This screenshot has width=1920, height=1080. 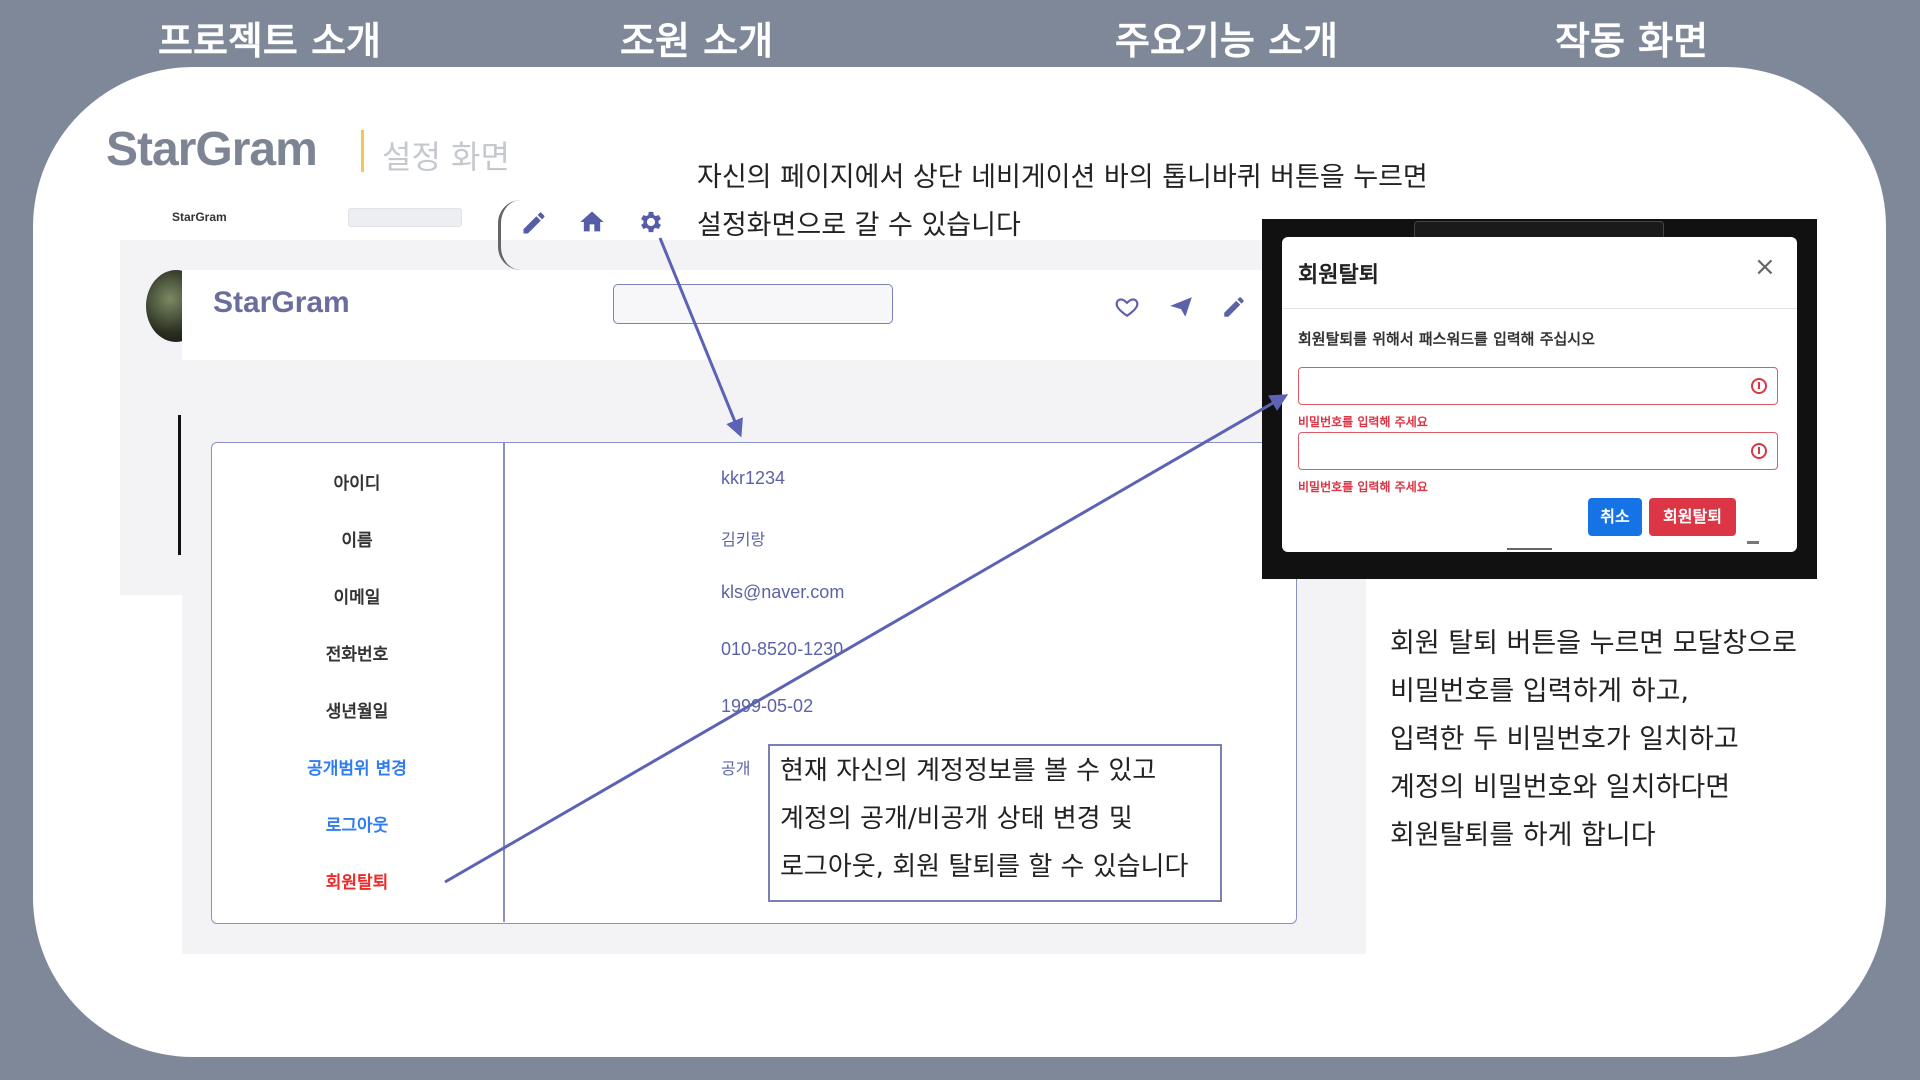 I want to click on app-search-input, so click(x=753, y=304).